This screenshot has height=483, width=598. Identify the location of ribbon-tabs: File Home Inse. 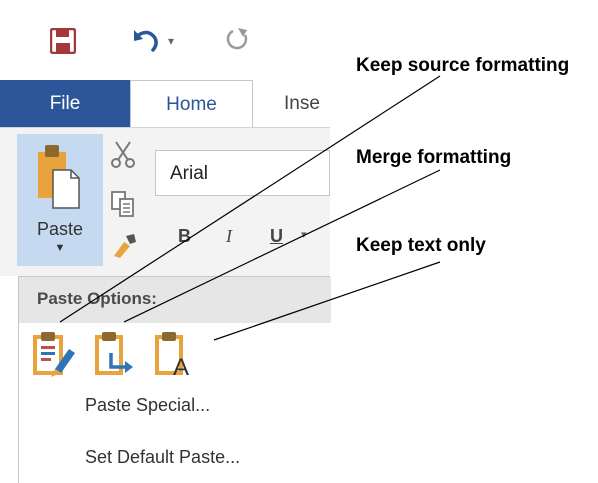
(165, 104).